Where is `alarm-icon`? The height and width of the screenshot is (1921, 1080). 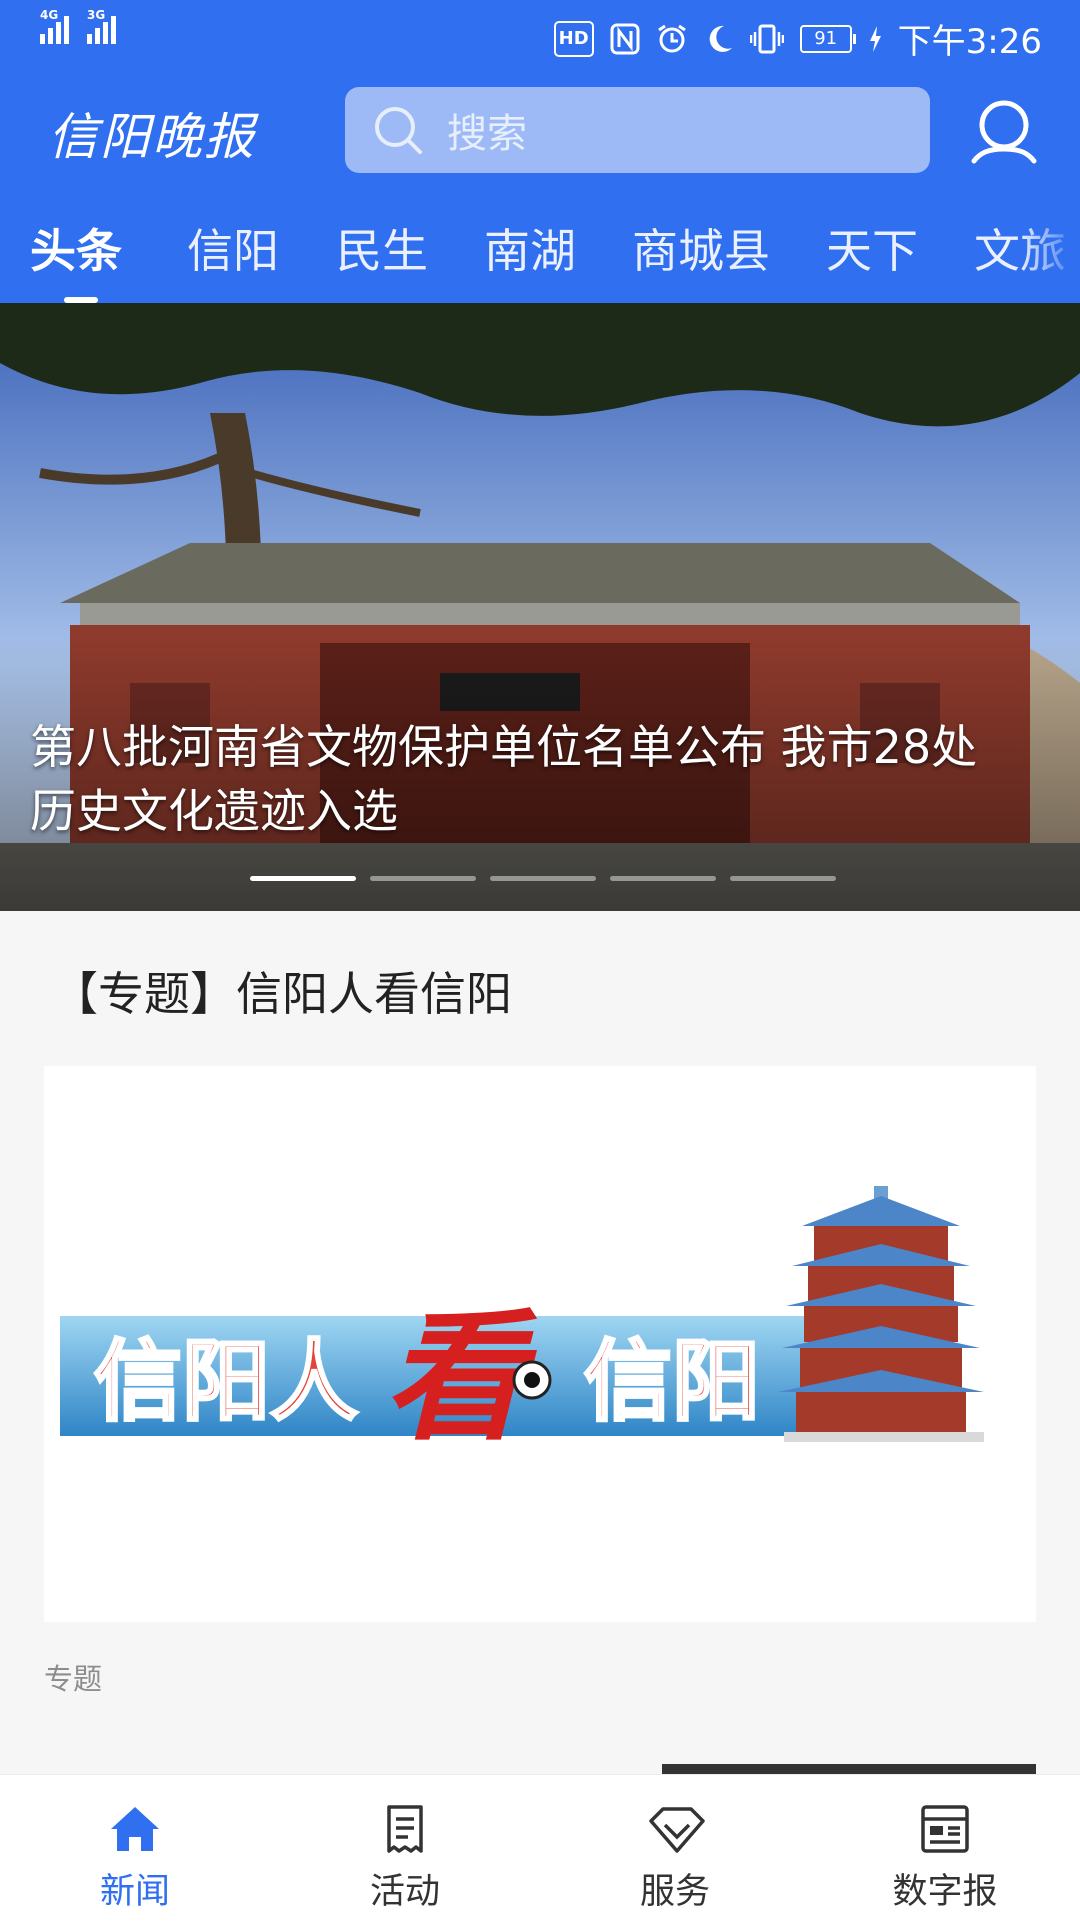
alarm-icon is located at coordinates (672, 39).